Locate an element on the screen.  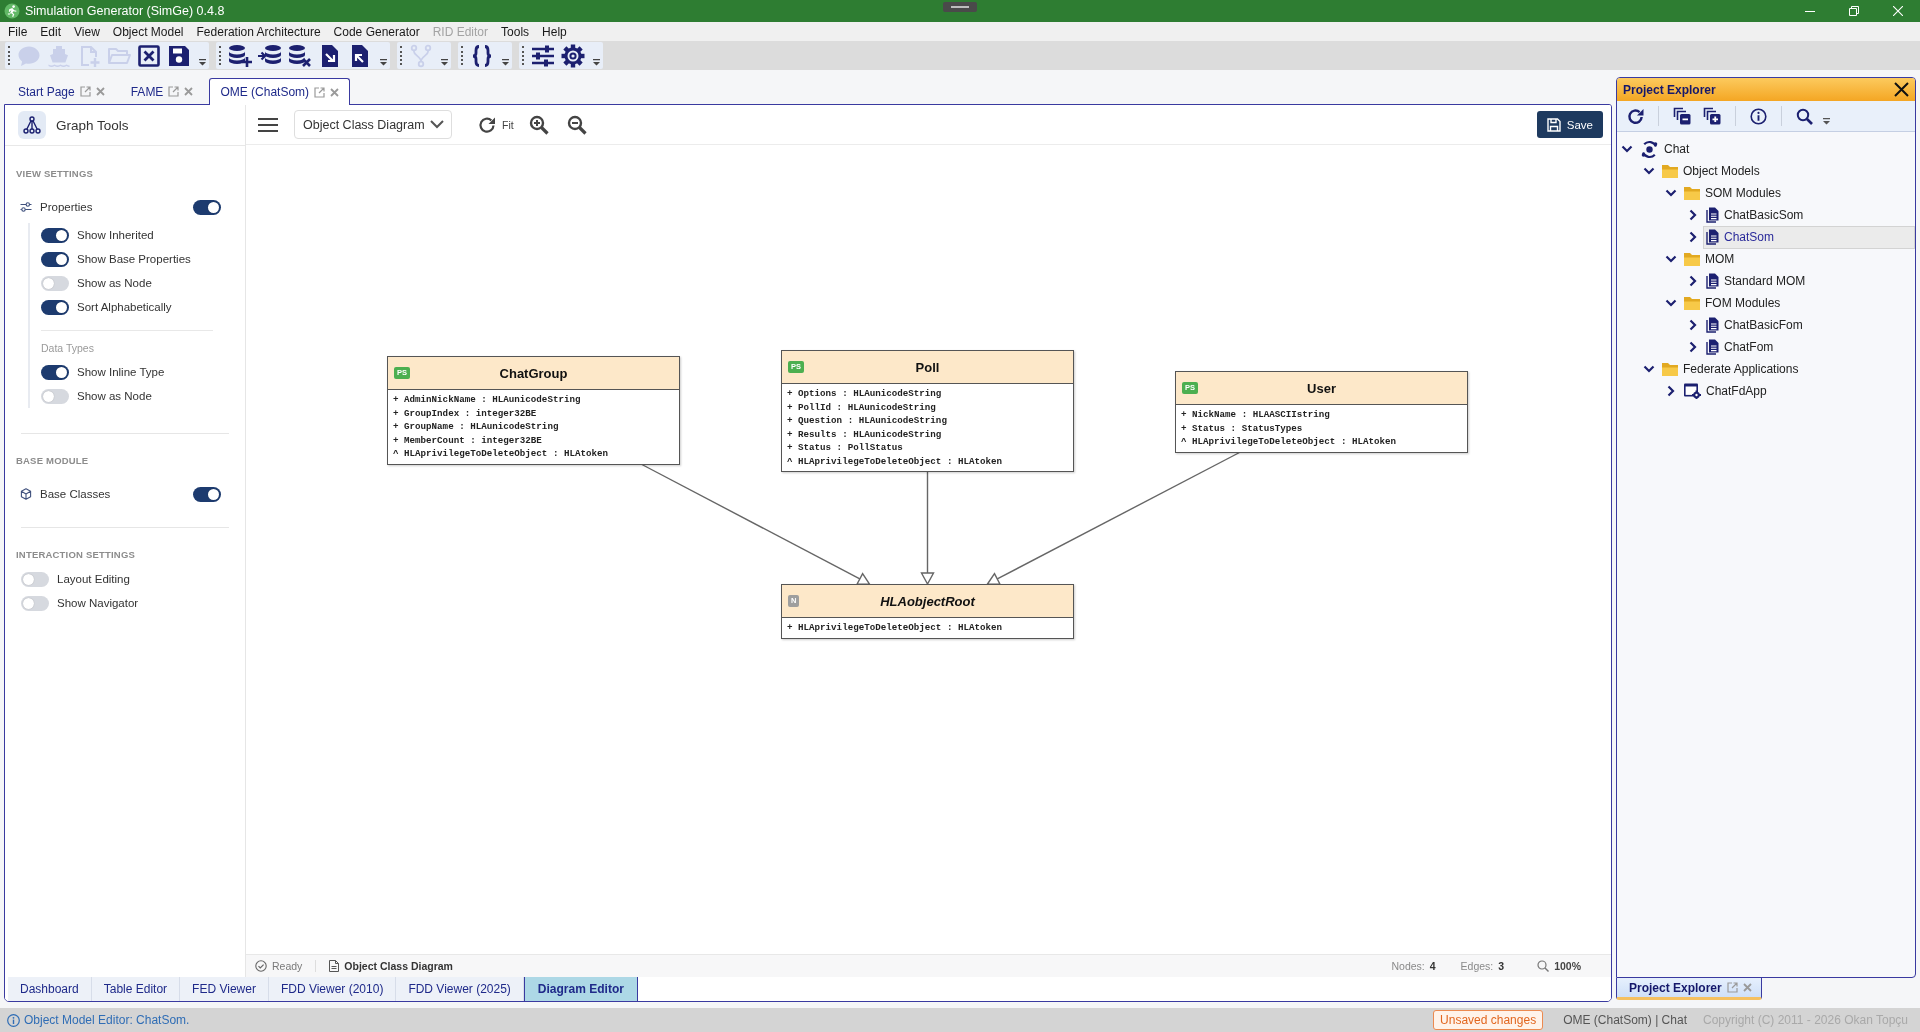
class-attribute: ^ HLAprivilegeToDeleteObject : HLAtoken is located at coordinates (1289, 442).